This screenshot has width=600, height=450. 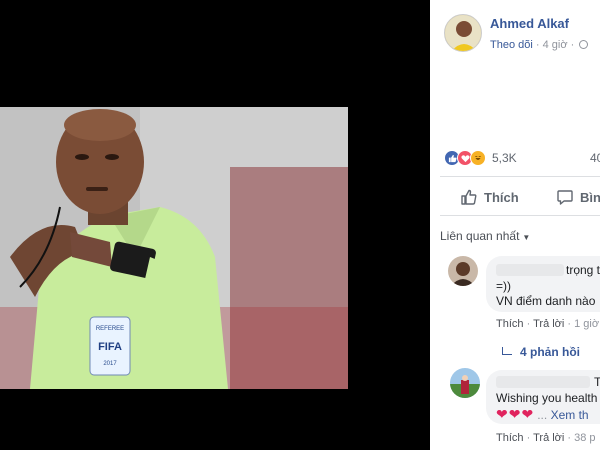 I want to click on comment-emoji-line: ❤ ❤ ❤ ... Xem th, so click(x=542, y=414).